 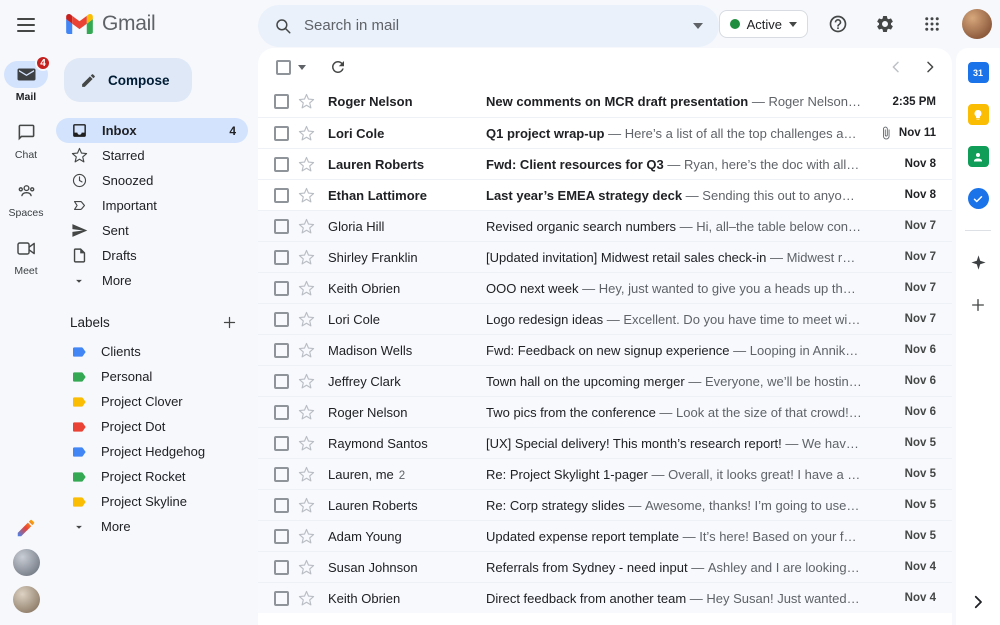 What do you see at coordinates (152, 180) in the screenshot?
I see `sidebar-item-snoozed: Snoozed` at bounding box center [152, 180].